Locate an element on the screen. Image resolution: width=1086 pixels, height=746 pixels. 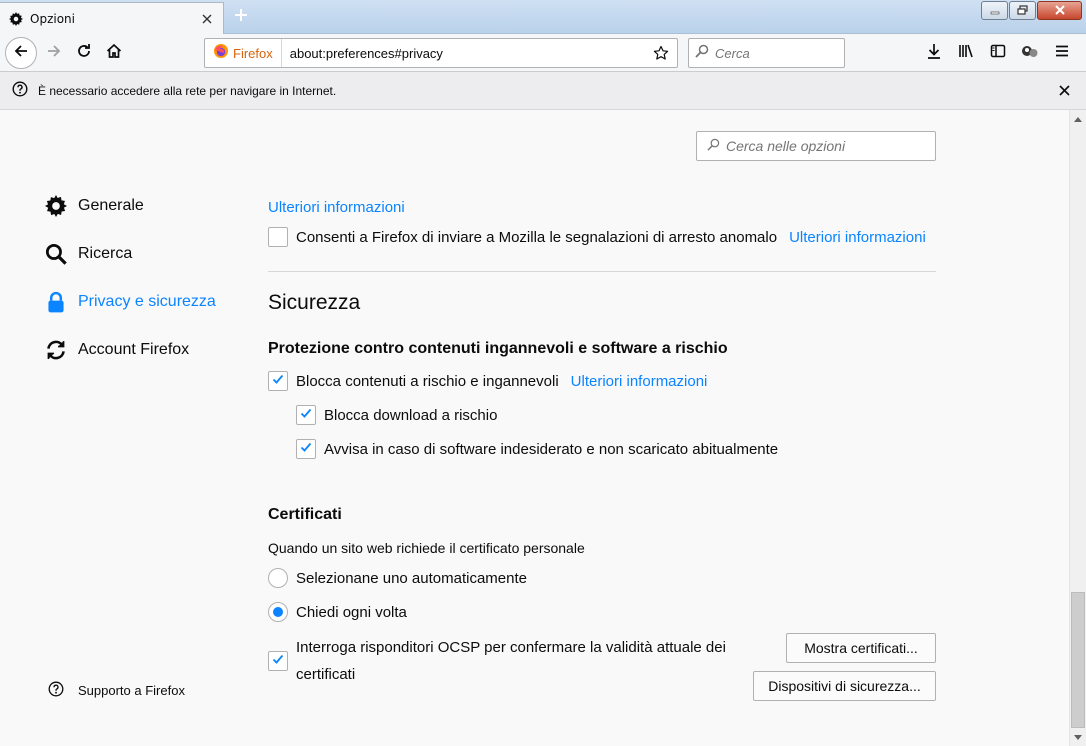
preferences-search-box is located at coordinates (816, 146).